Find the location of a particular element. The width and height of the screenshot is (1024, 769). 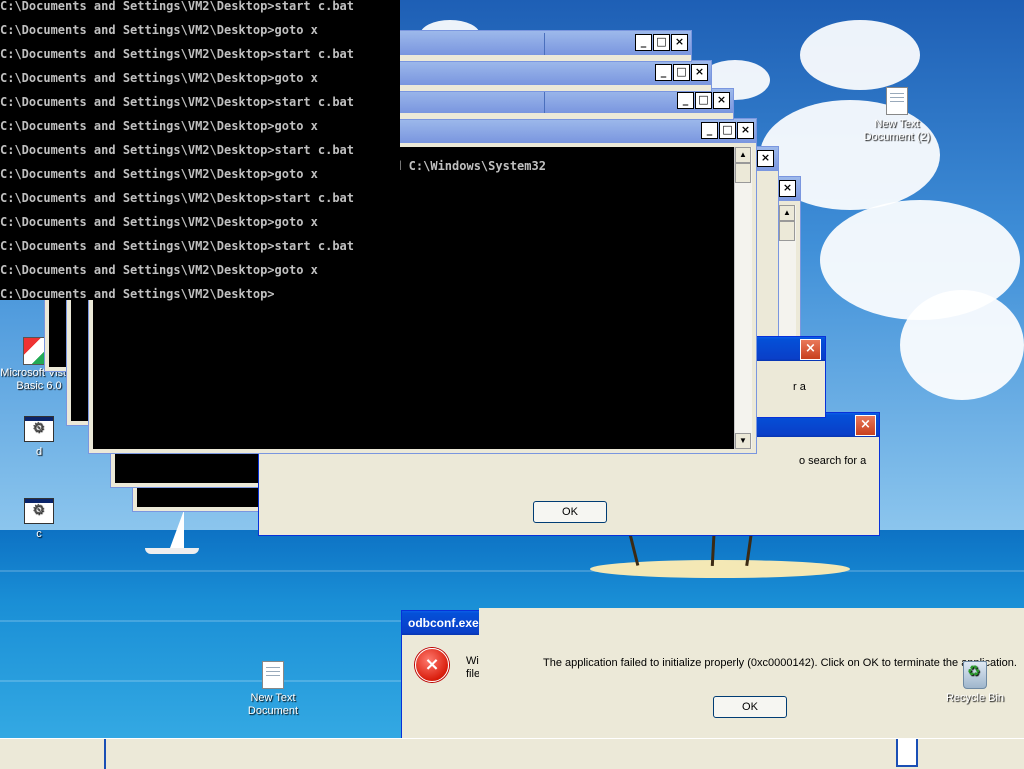

dialog-message-fragment: r a is located at coordinates (799, 387).